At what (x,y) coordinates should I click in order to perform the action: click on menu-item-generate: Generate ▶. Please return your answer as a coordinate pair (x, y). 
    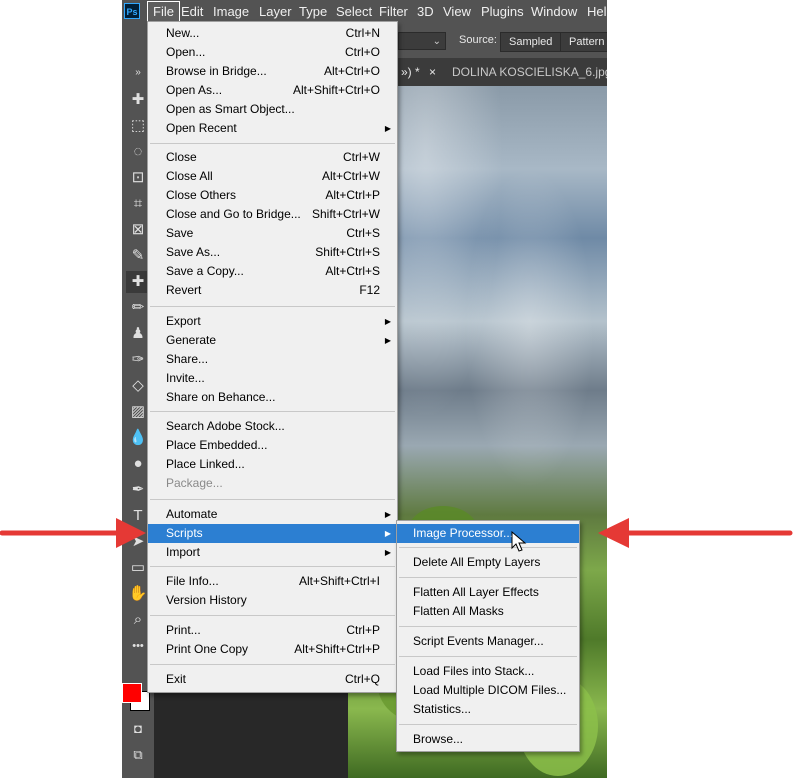
    Looking at the image, I should click on (272, 340).